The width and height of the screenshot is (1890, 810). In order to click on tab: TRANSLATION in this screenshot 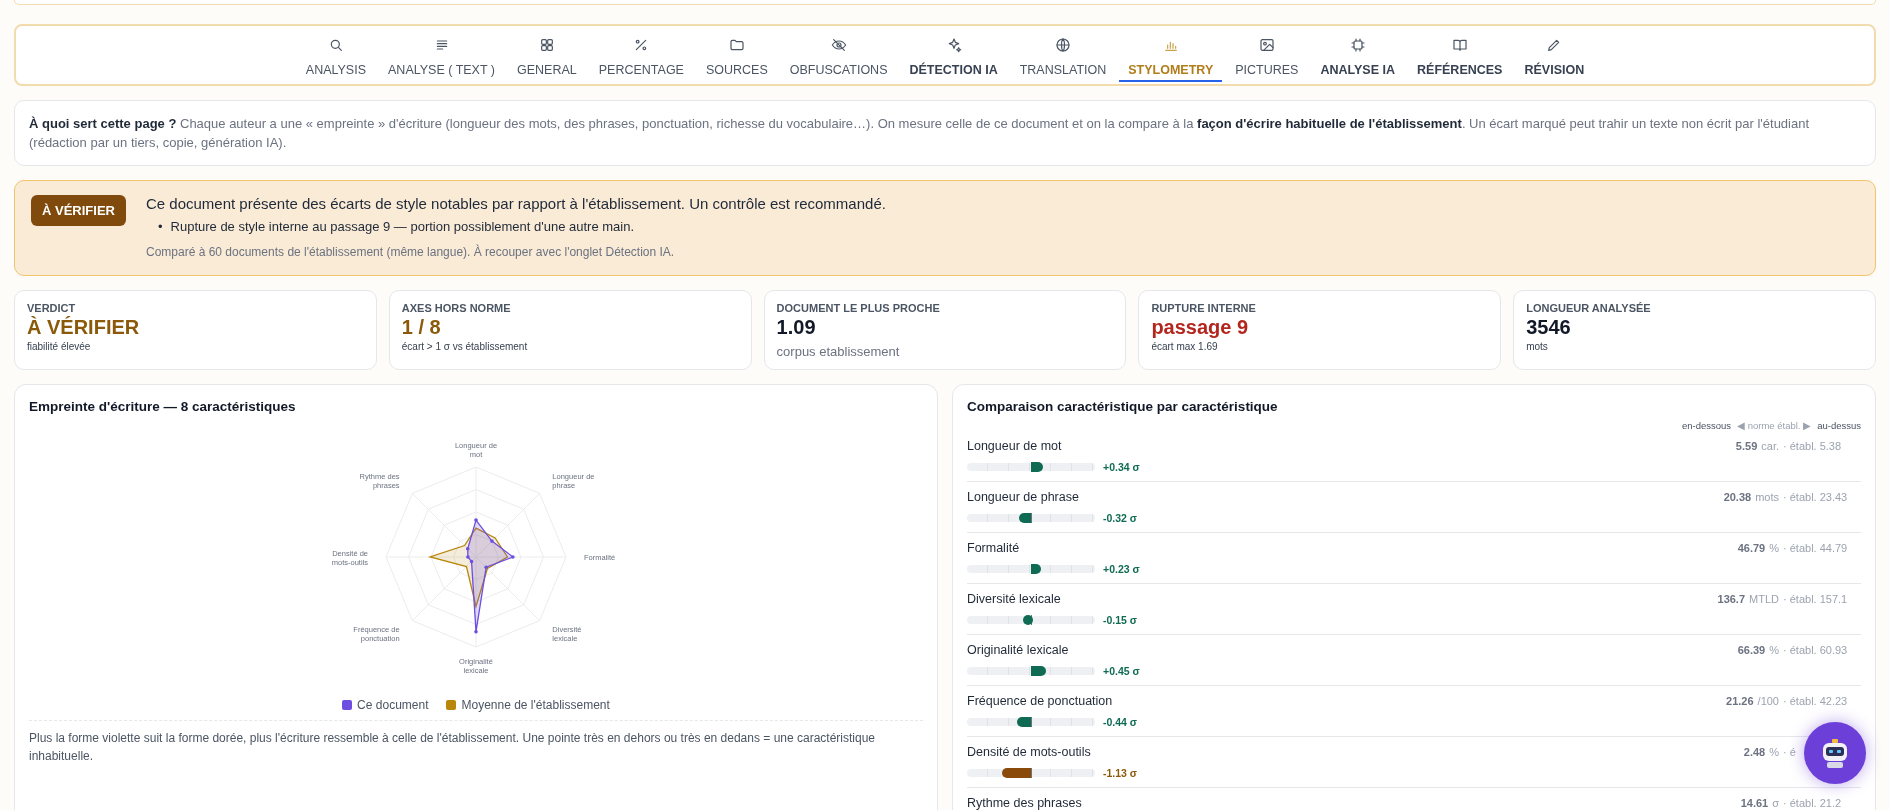, I will do `click(1063, 57)`.